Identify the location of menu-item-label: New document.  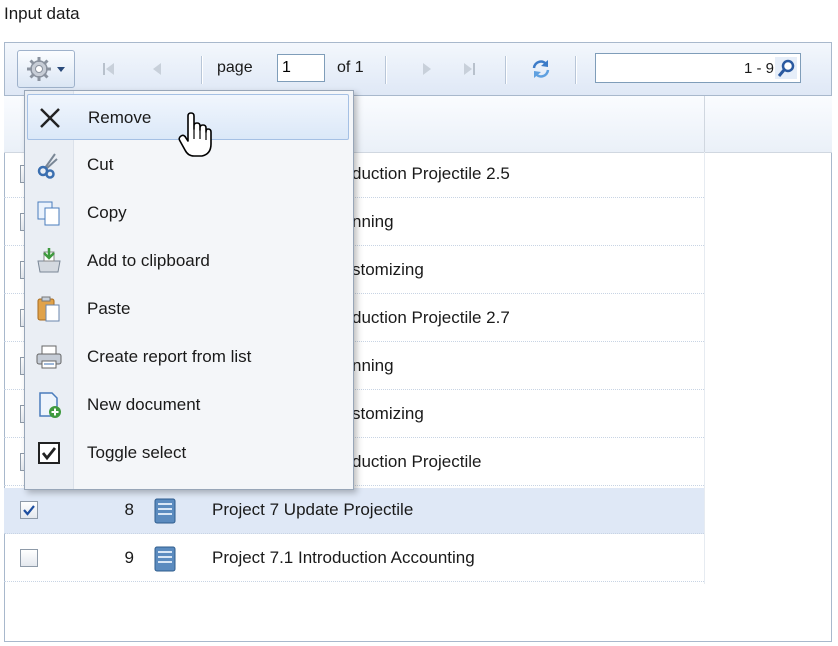
(144, 404).